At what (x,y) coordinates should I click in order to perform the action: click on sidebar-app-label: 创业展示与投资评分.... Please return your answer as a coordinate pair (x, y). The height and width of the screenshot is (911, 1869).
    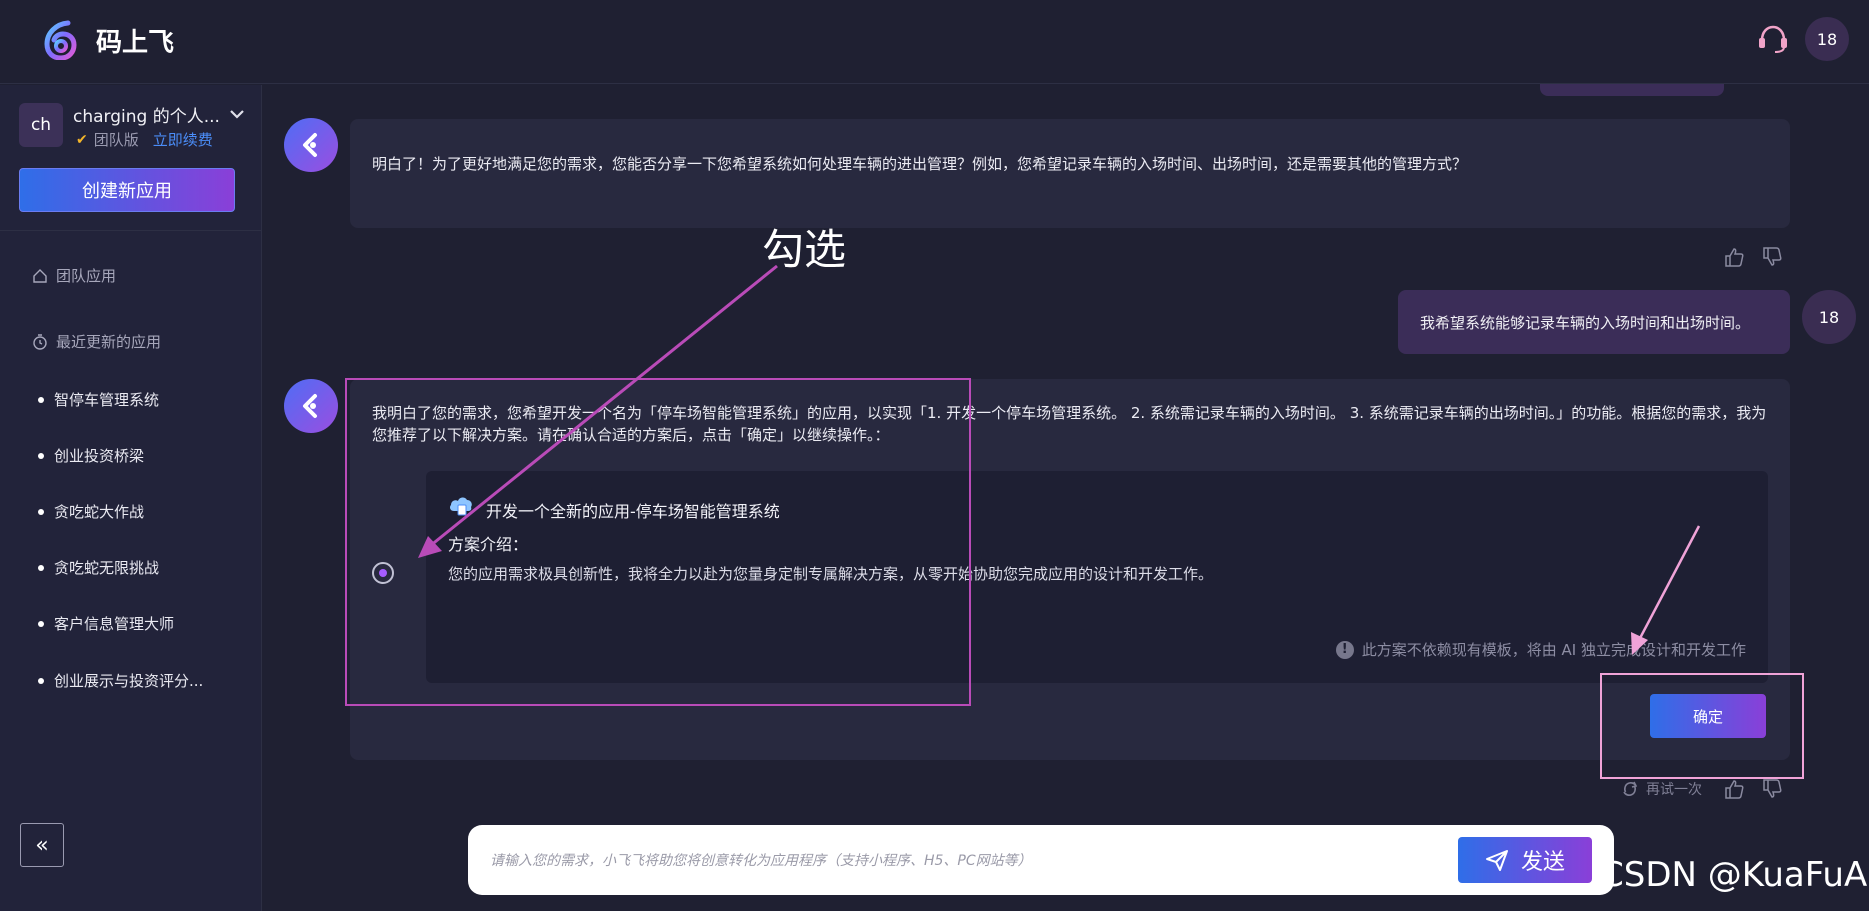
    Looking at the image, I should click on (129, 681).